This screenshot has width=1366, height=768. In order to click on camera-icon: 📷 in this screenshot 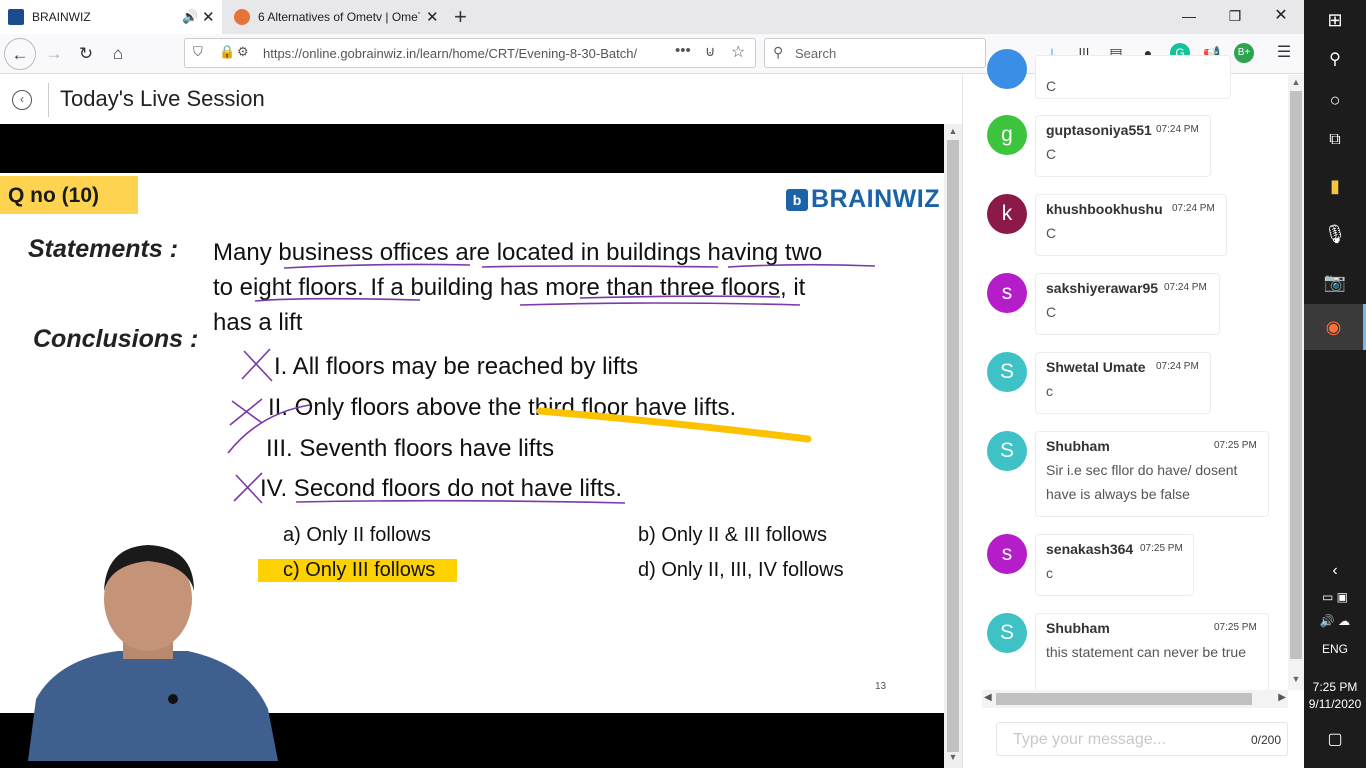, I will do `click(1335, 282)`.